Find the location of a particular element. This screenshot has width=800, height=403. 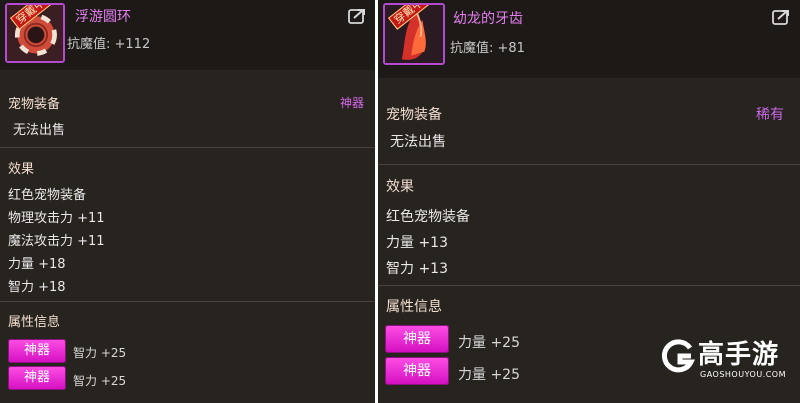

watermark-domain: GAOSHOUYOU.COM is located at coordinates (743, 374).